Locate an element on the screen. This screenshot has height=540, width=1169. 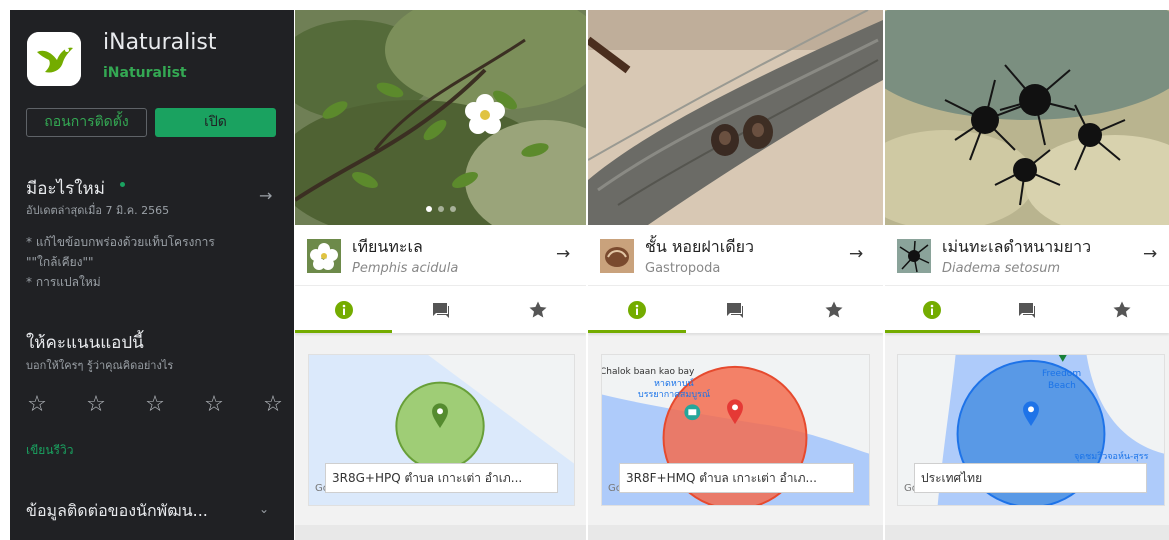
developer-link: iNaturalist is located at coordinates (145, 73).